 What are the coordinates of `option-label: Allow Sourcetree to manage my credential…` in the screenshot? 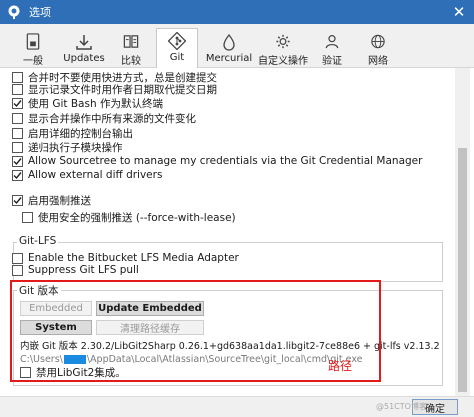 It's located at (225, 161).